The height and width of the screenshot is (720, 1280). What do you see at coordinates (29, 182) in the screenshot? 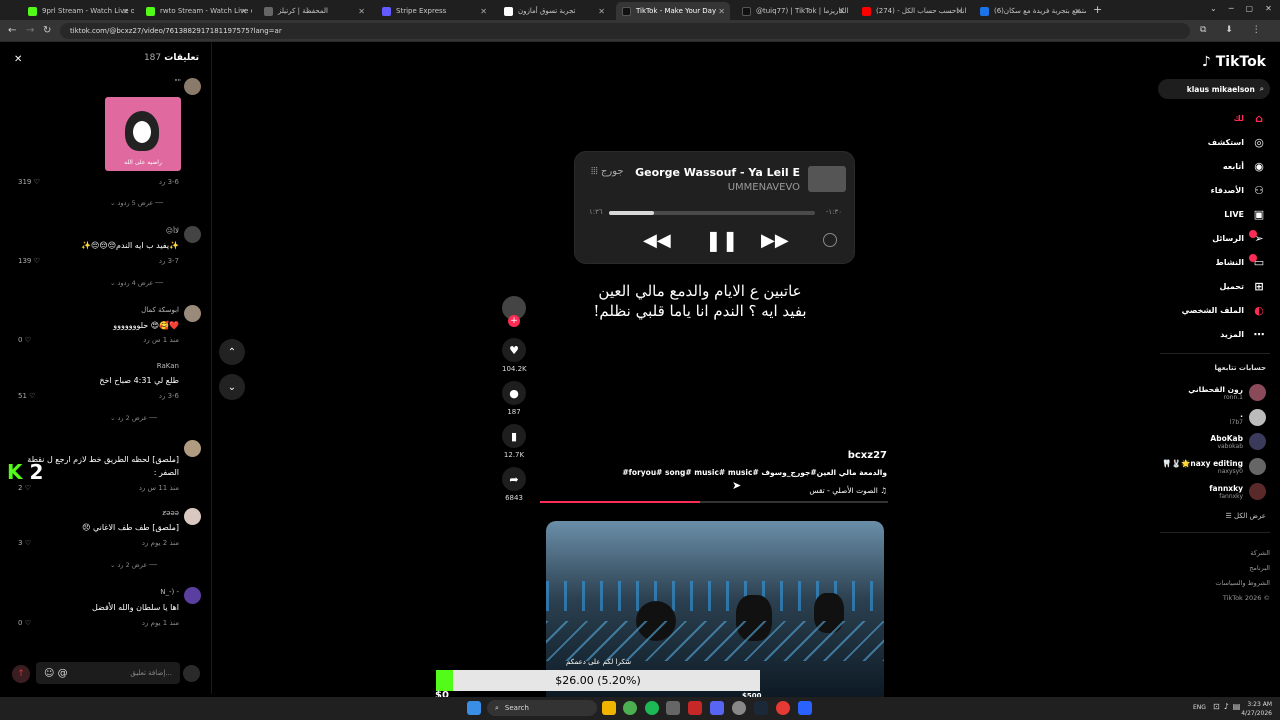
I see `comment-likes: 319 ♡` at bounding box center [29, 182].